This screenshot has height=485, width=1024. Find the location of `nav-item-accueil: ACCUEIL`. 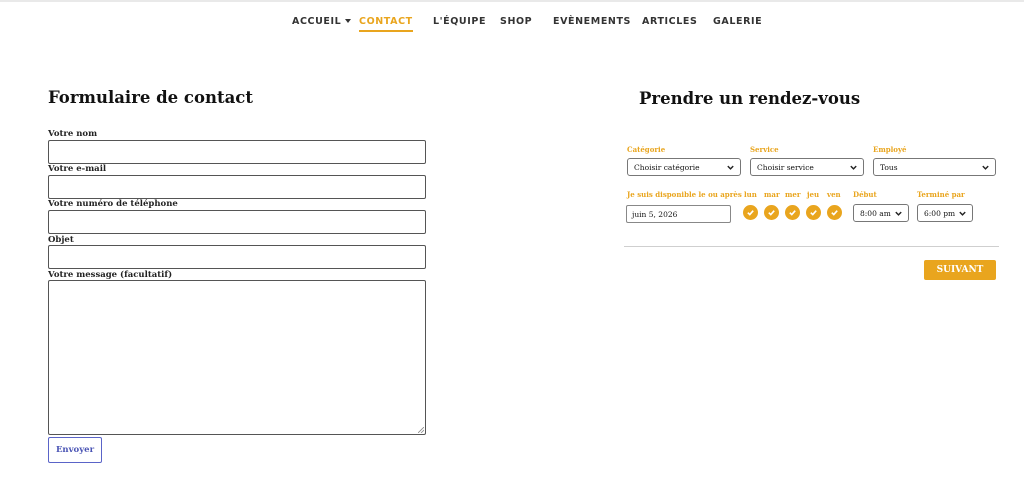

nav-item-accueil: ACCUEIL is located at coordinates (322, 22).